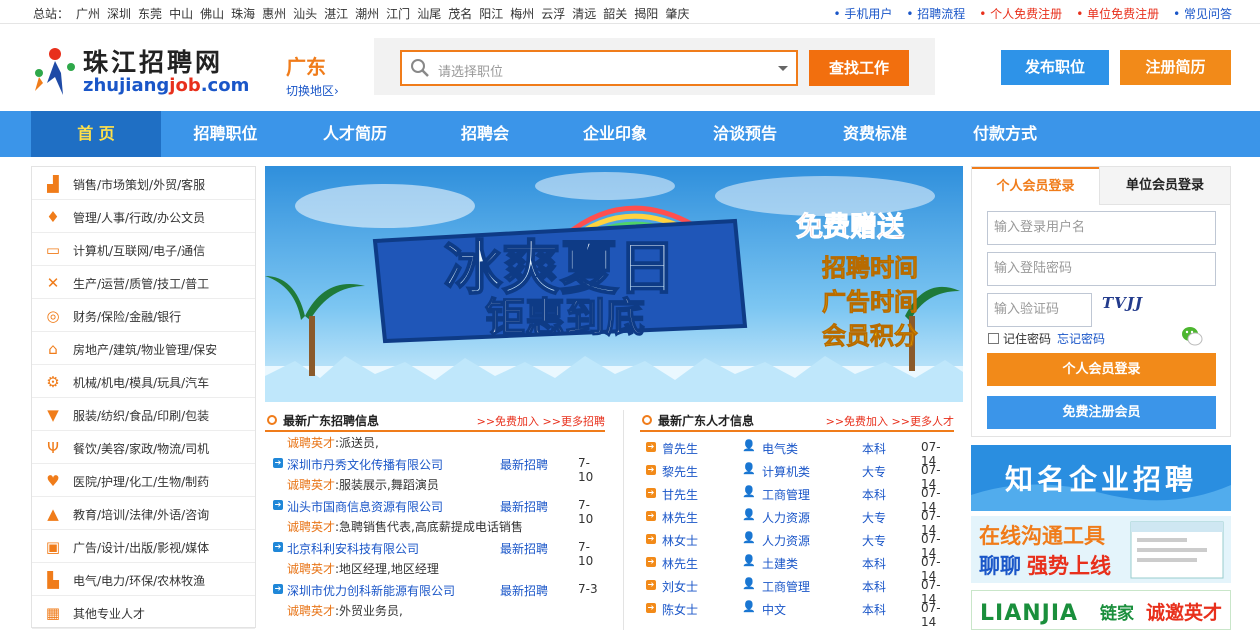 The height and width of the screenshot is (639, 1260). Describe the element at coordinates (553, 14) in the screenshot. I see `city-link: 云浮` at that location.